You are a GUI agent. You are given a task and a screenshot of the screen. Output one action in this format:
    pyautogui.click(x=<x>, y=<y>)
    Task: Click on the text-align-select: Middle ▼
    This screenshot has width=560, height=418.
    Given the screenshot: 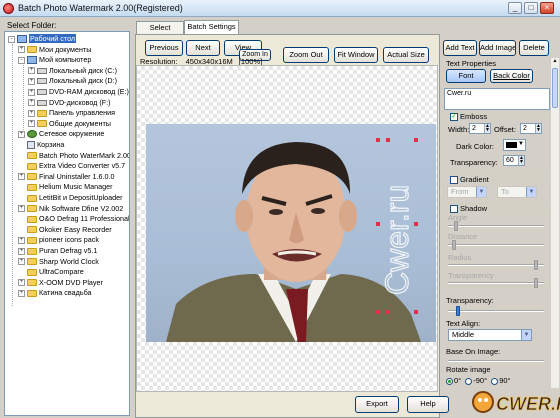 What is the action you would take?
    pyautogui.click(x=490, y=335)
    